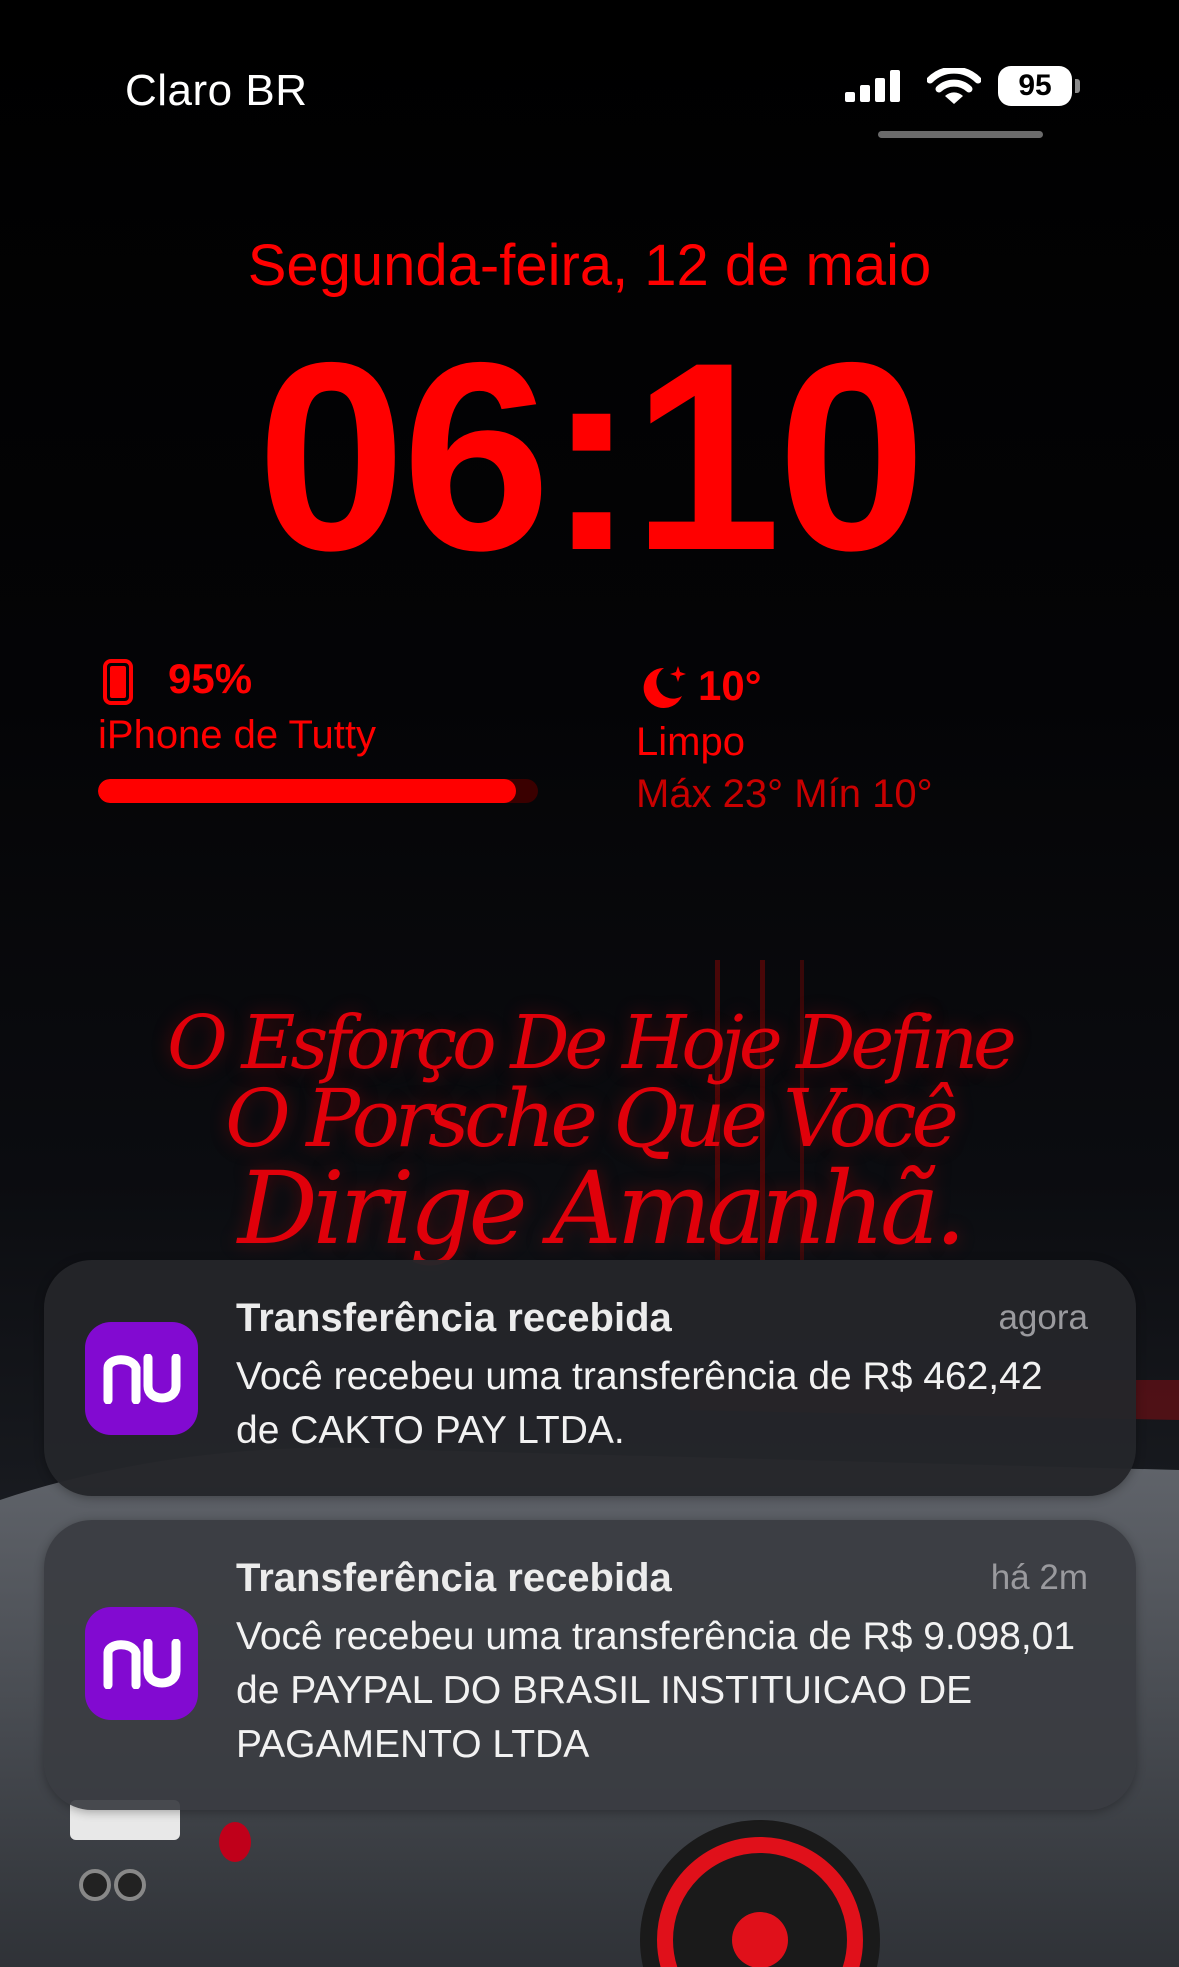  I want to click on wifi-icon, so click(954, 86).